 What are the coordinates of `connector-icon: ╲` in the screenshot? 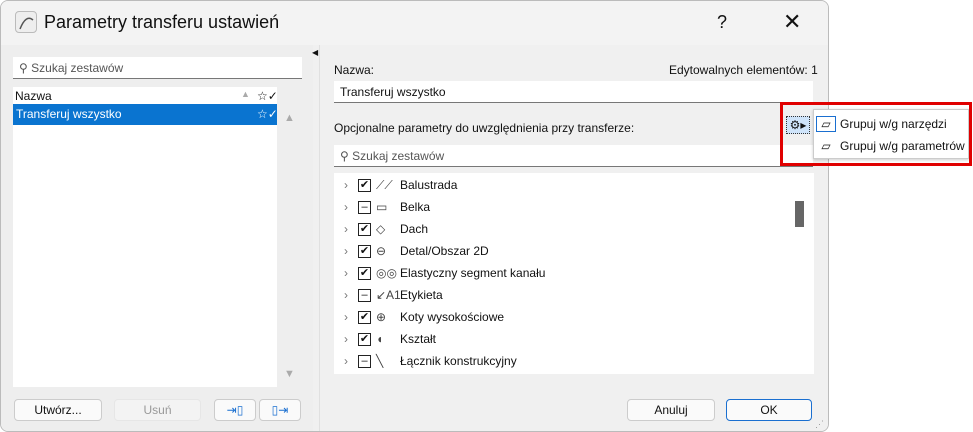 It's located at (380, 361).